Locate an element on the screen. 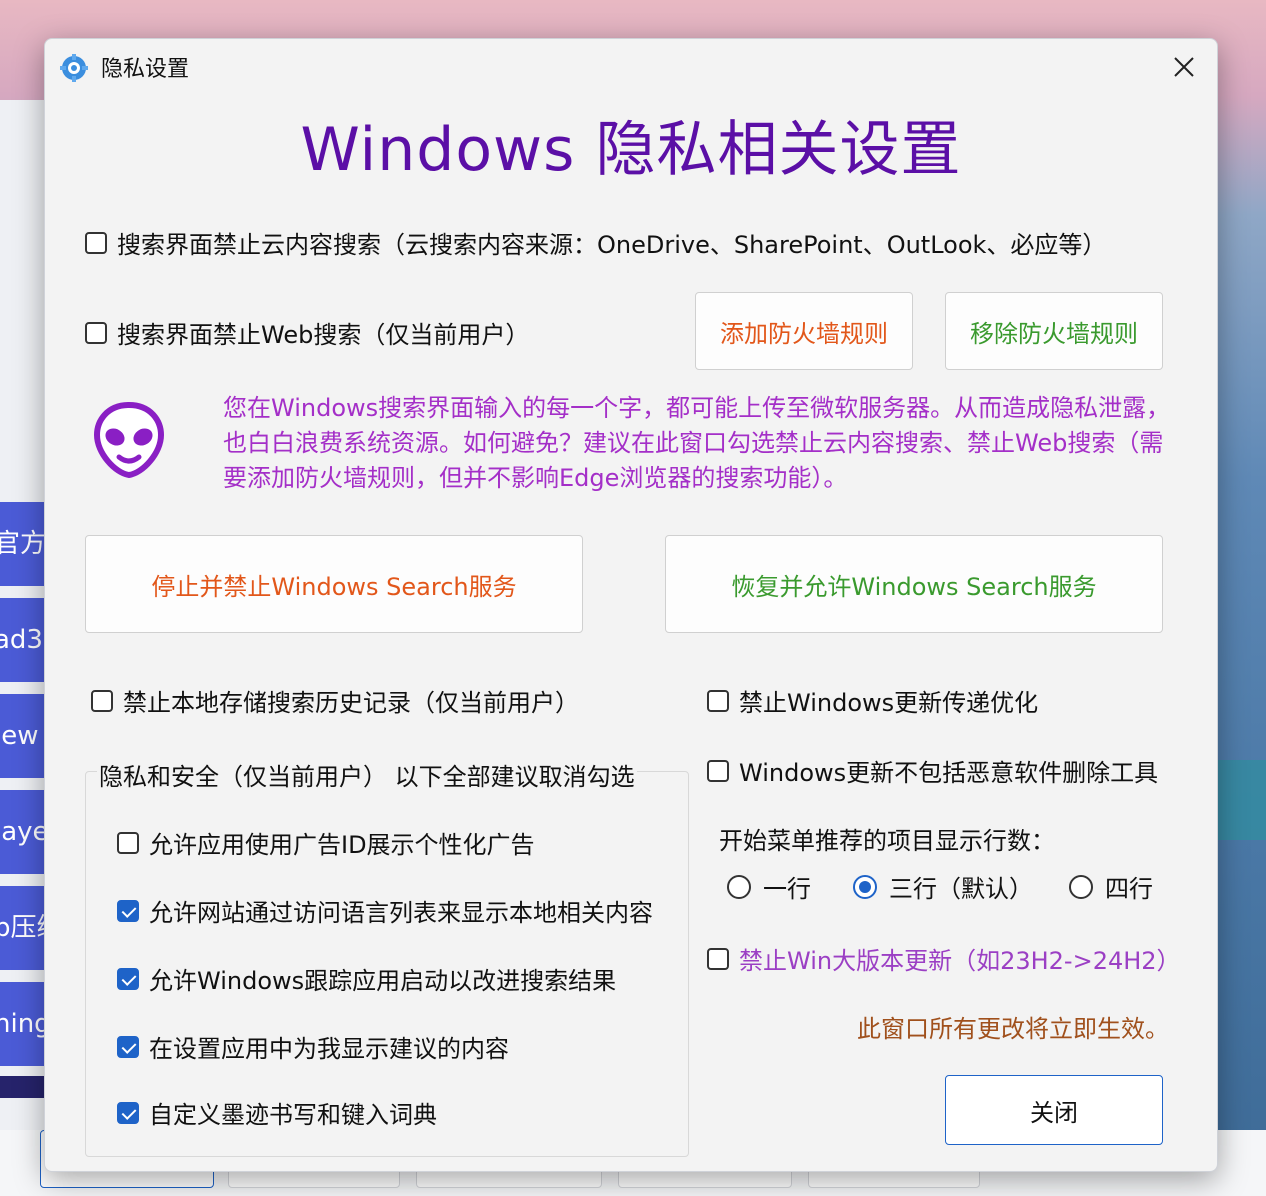  restore-search-service-button: 恢复并允许Windows Search服务 is located at coordinates (914, 584).